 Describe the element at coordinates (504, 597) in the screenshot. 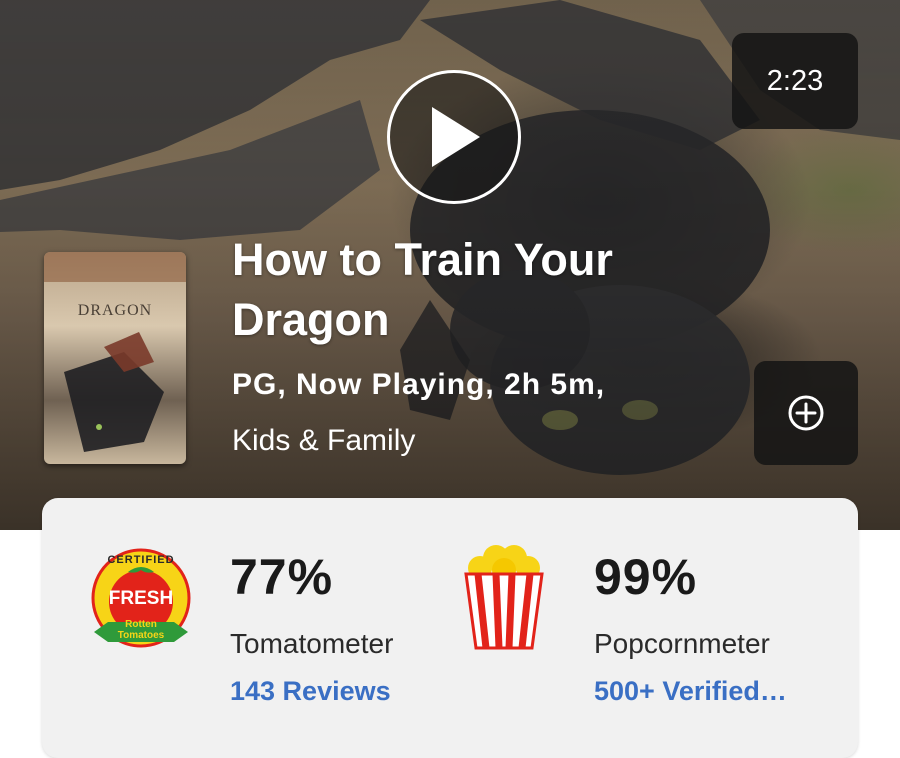

I see `popcorn-icon` at that location.